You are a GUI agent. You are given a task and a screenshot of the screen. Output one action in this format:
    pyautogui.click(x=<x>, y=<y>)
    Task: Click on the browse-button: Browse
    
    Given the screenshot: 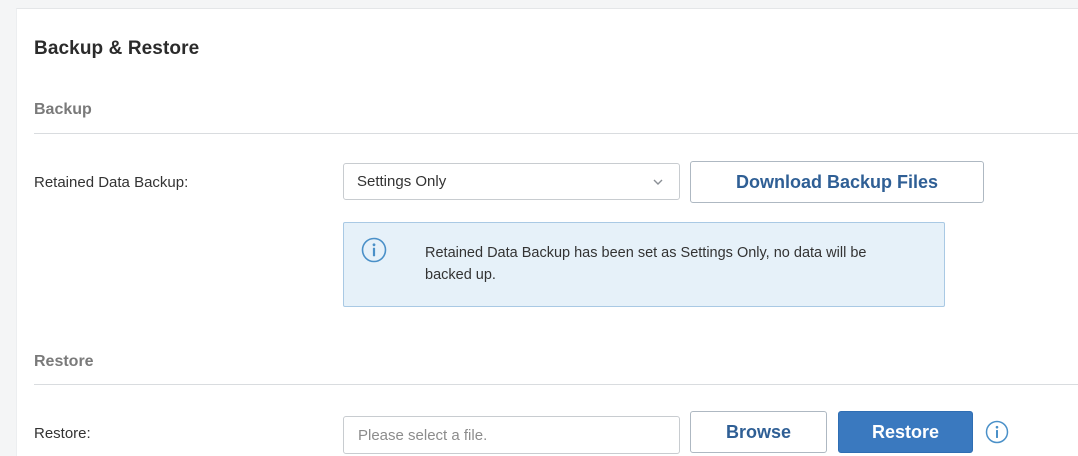 What is the action you would take?
    pyautogui.click(x=758, y=432)
    